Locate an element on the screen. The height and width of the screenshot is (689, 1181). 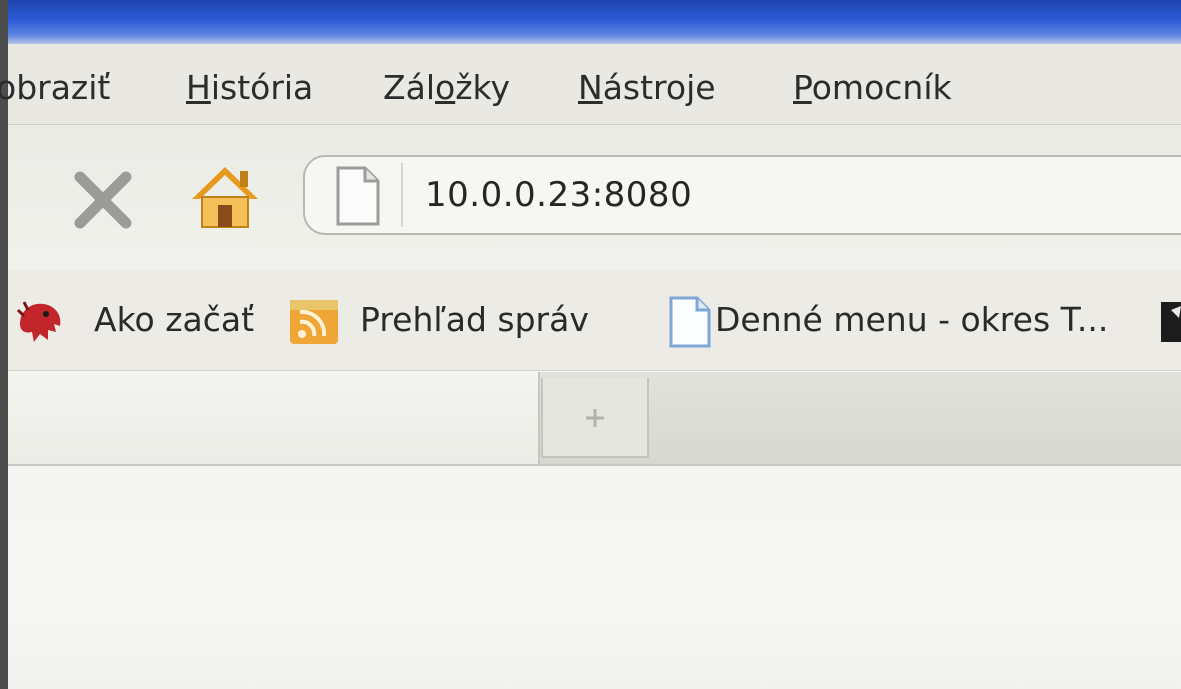
new-tab-button is located at coordinates (595, 418).